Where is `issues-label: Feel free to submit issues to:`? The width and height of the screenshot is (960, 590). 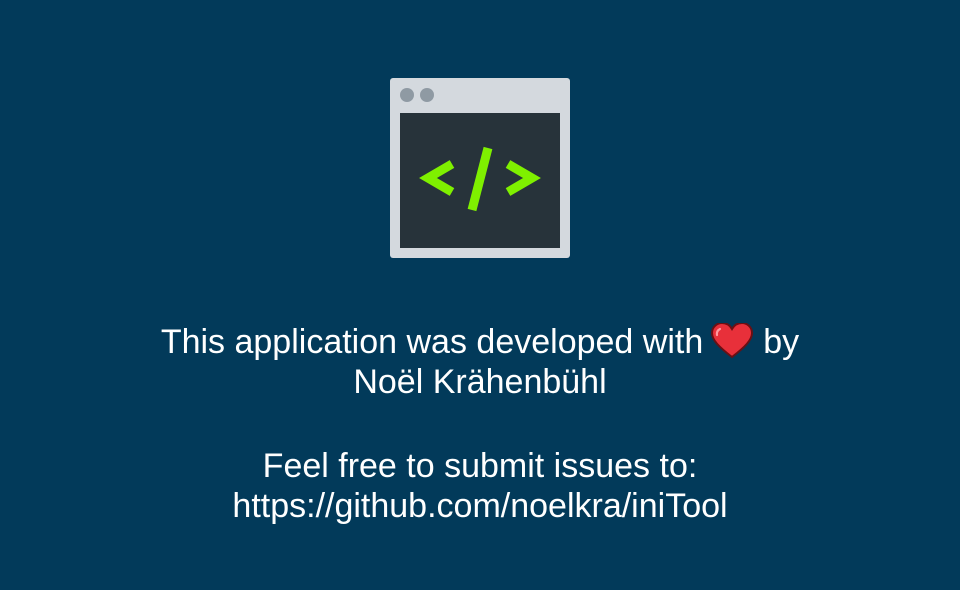 issues-label: Feel free to submit issues to: is located at coordinates (480, 466).